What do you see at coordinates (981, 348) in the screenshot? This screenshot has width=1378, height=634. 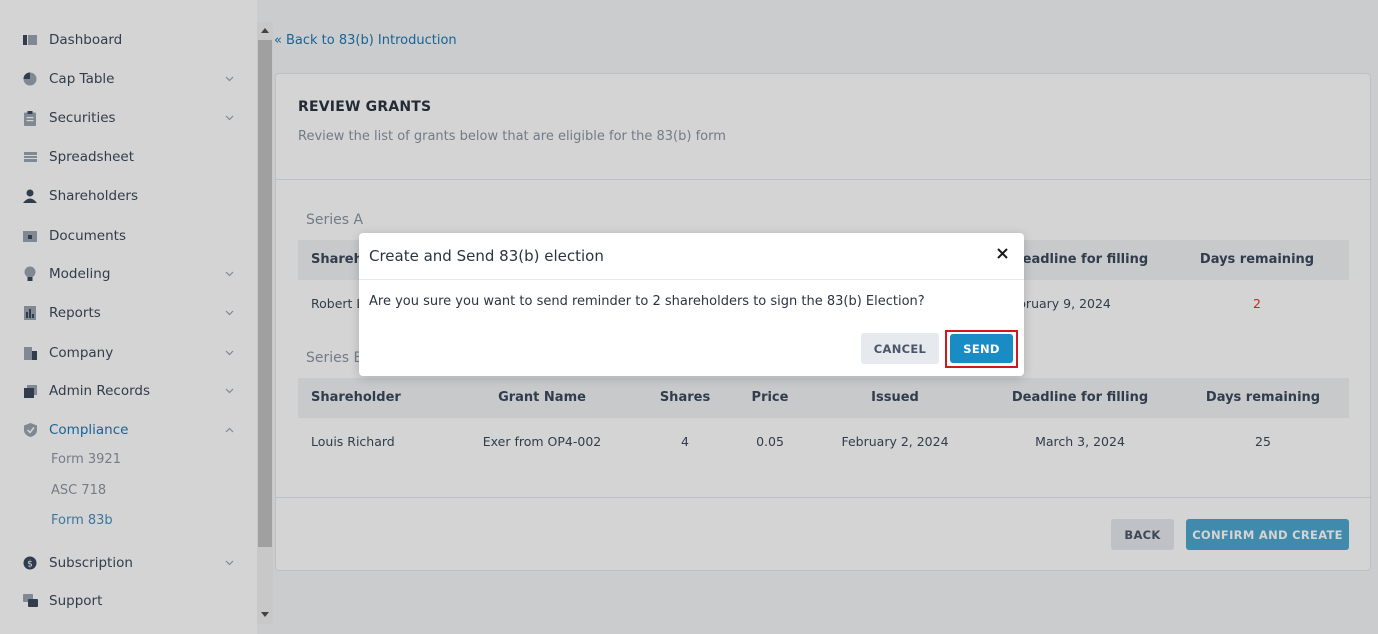 I see `send-button: SEND` at bounding box center [981, 348].